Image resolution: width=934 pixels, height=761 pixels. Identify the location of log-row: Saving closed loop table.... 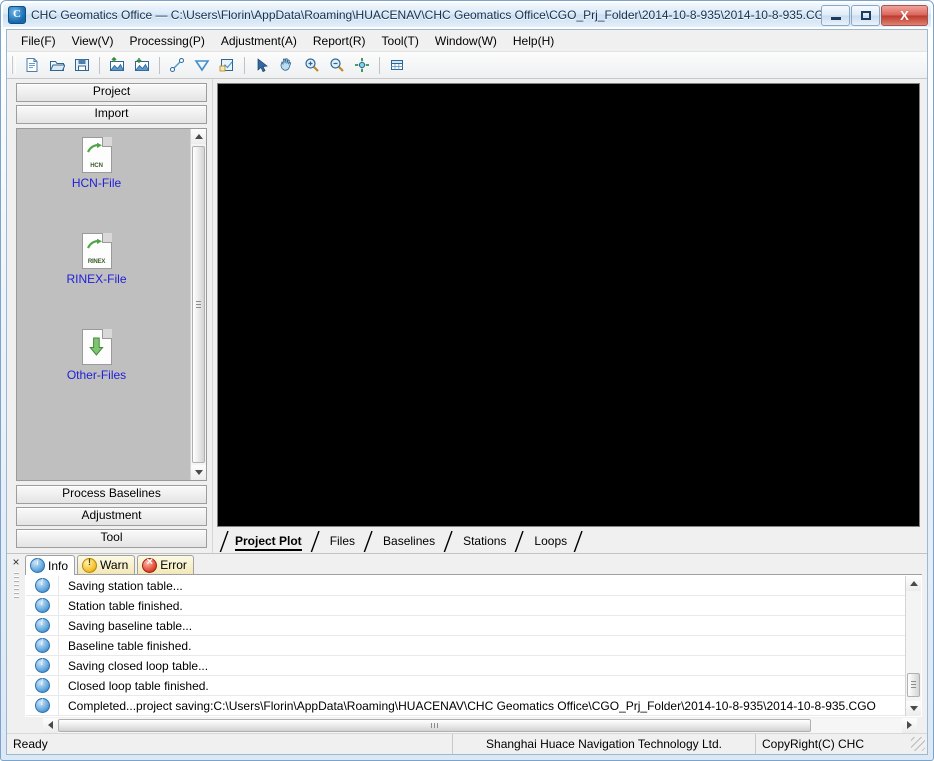
(465, 666).